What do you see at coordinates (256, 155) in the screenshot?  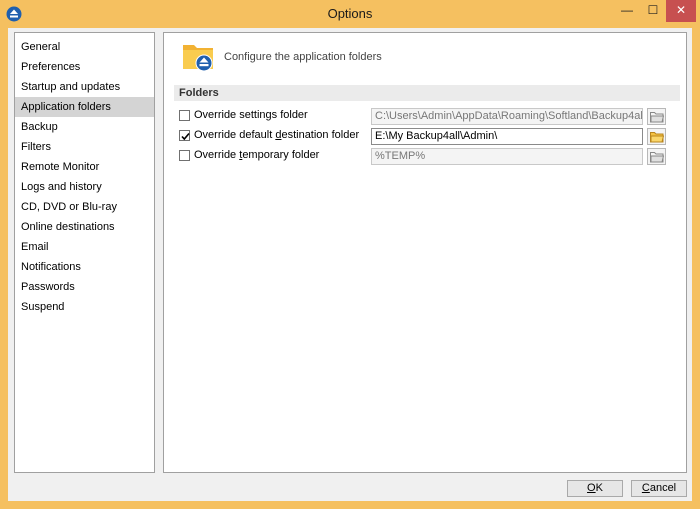 I see `override-temporary-label: Override temporary folder` at bounding box center [256, 155].